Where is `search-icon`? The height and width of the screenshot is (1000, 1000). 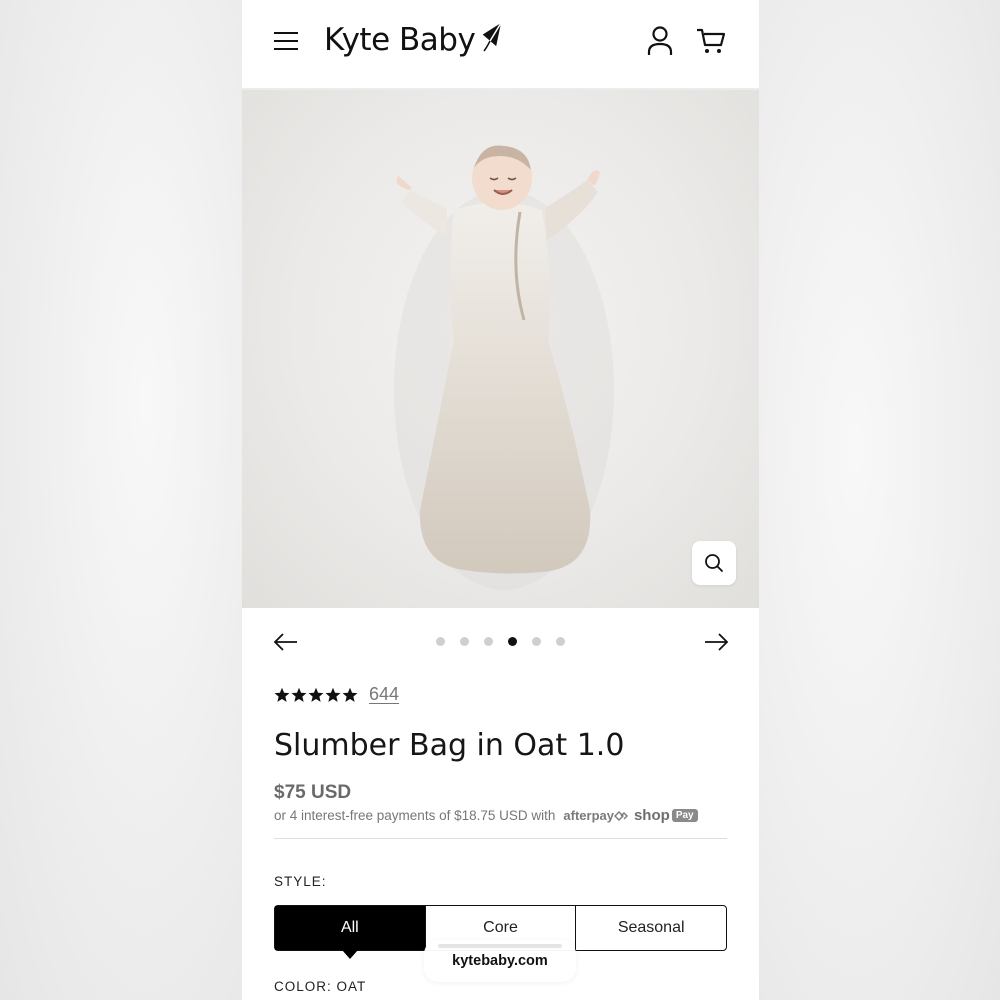 search-icon is located at coordinates (714, 563).